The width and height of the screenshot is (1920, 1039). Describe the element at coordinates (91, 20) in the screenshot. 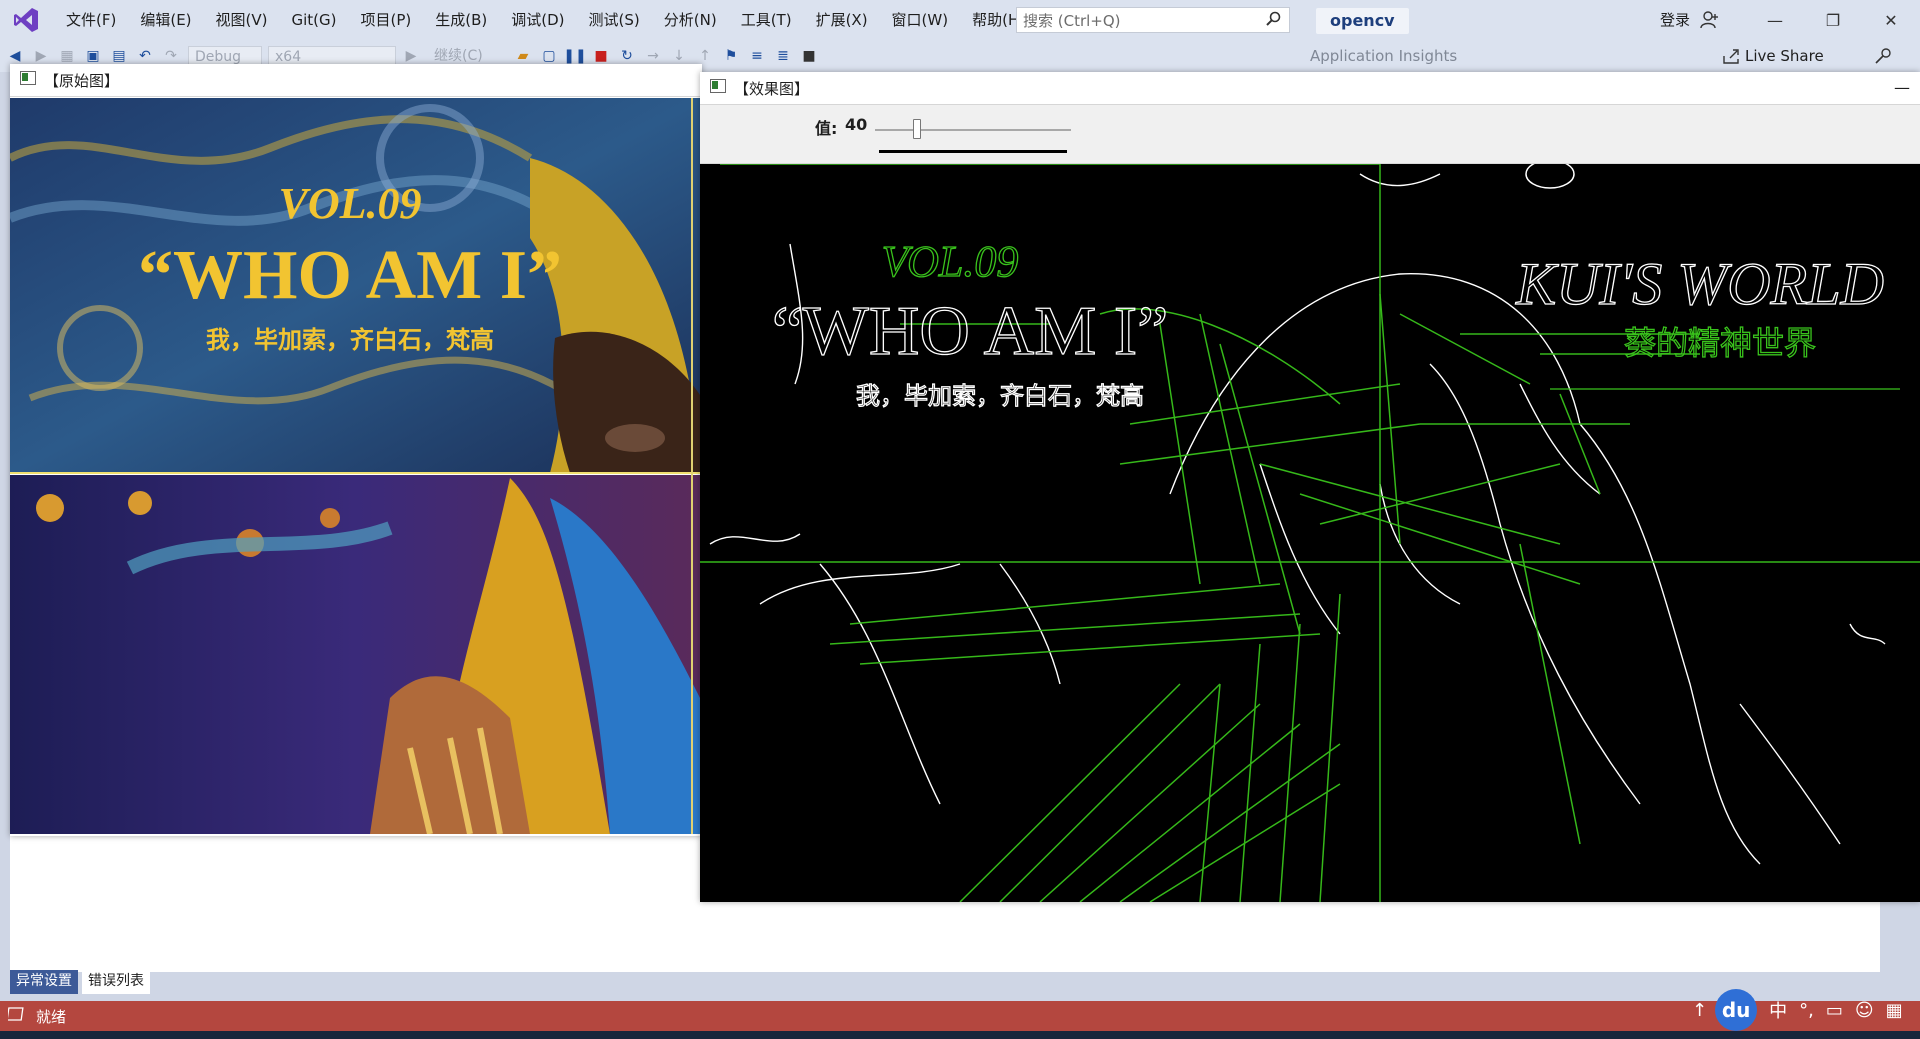

I see `menu-file: 文件(F)` at that location.